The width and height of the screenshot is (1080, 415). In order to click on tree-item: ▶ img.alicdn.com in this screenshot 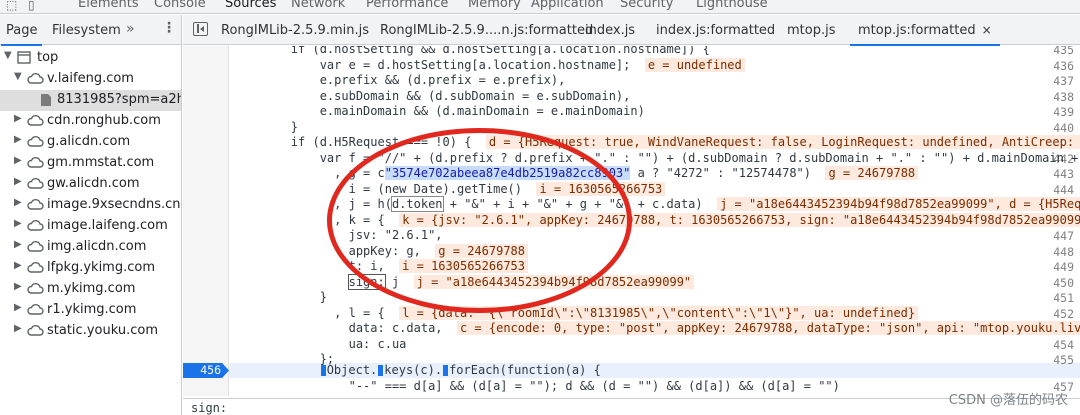, I will do `click(90, 247)`.